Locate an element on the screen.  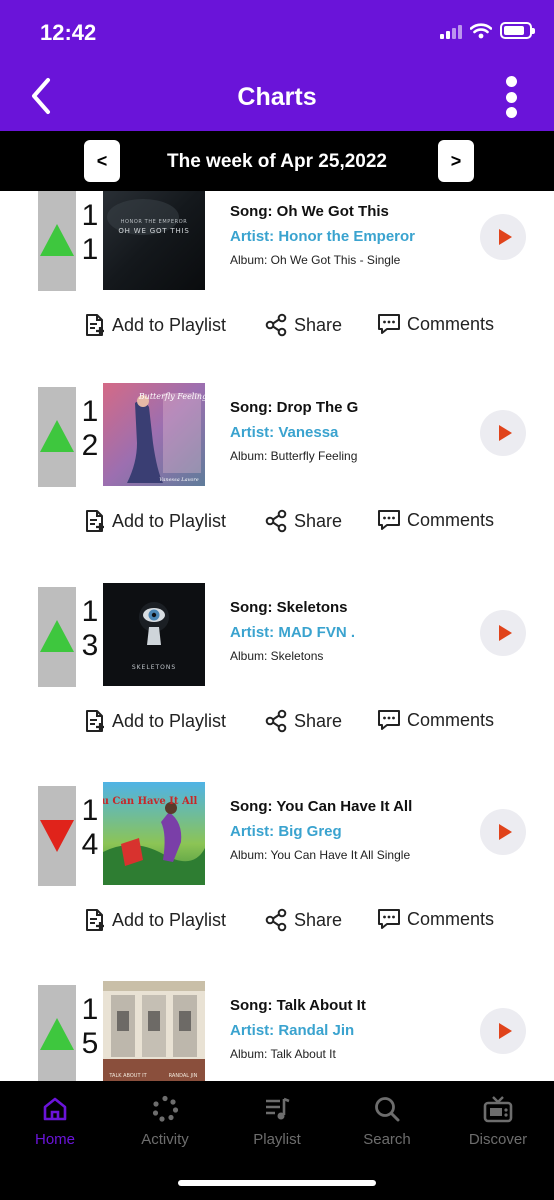
artist-link: Artist: MAD FVN . is located at coordinates (350, 633).